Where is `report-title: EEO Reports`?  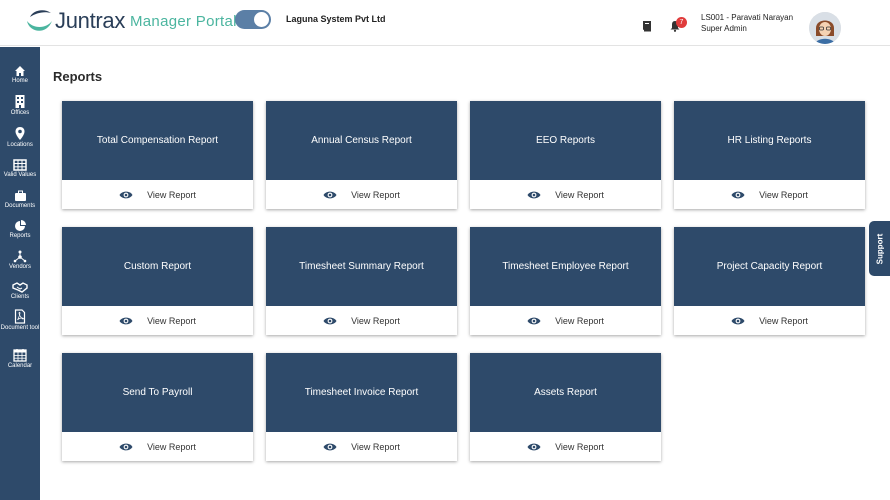 report-title: EEO Reports is located at coordinates (565, 140).